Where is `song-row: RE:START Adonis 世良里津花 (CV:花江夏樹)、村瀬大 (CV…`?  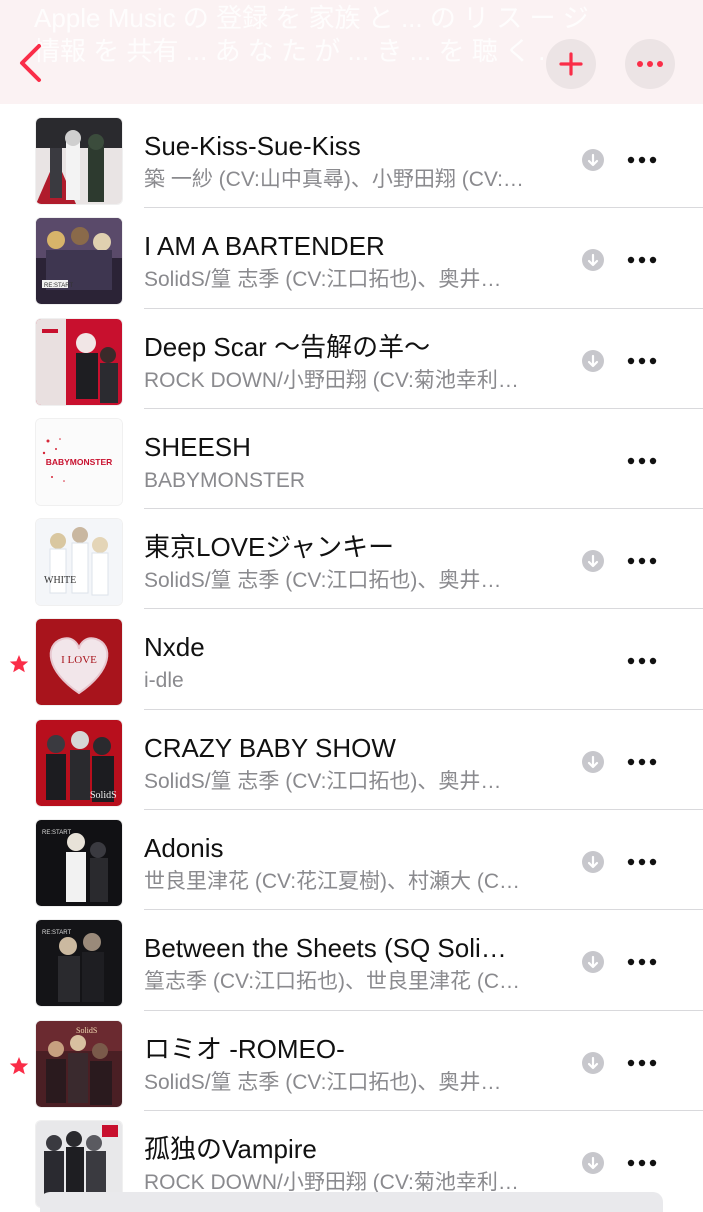 song-row: RE:START Adonis 世良里津花 (CV:花江夏樹)、村瀬大 (CV… is located at coordinates (351, 860).